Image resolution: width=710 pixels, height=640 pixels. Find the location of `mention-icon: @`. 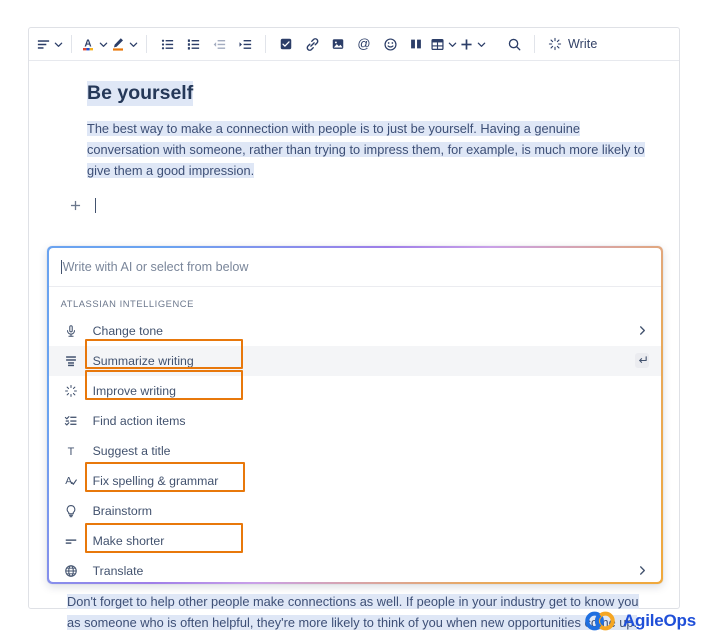

mention-icon: @ is located at coordinates (363, 43).